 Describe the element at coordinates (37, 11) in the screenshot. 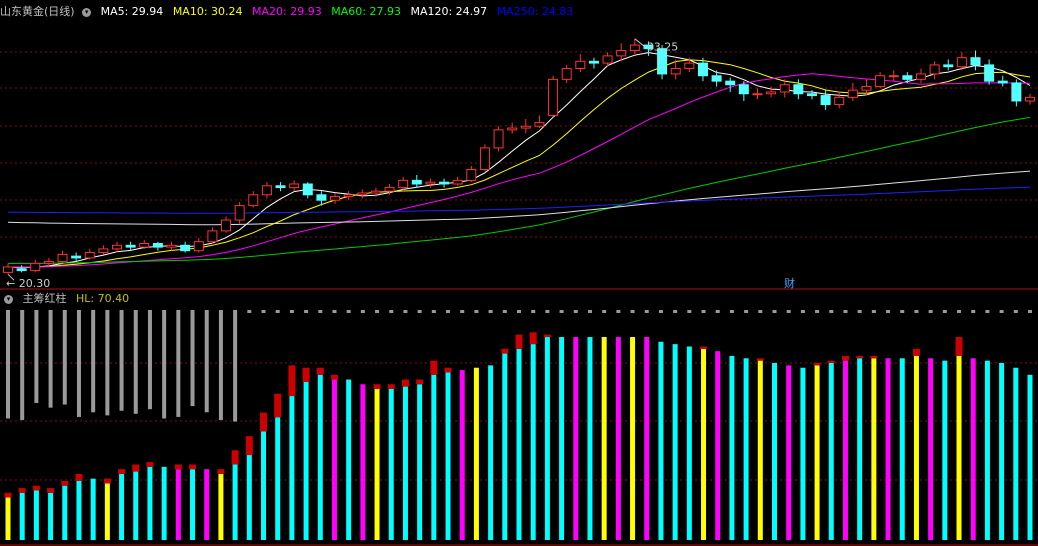

I see `chart-title: 山东黄金(日线)` at that location.